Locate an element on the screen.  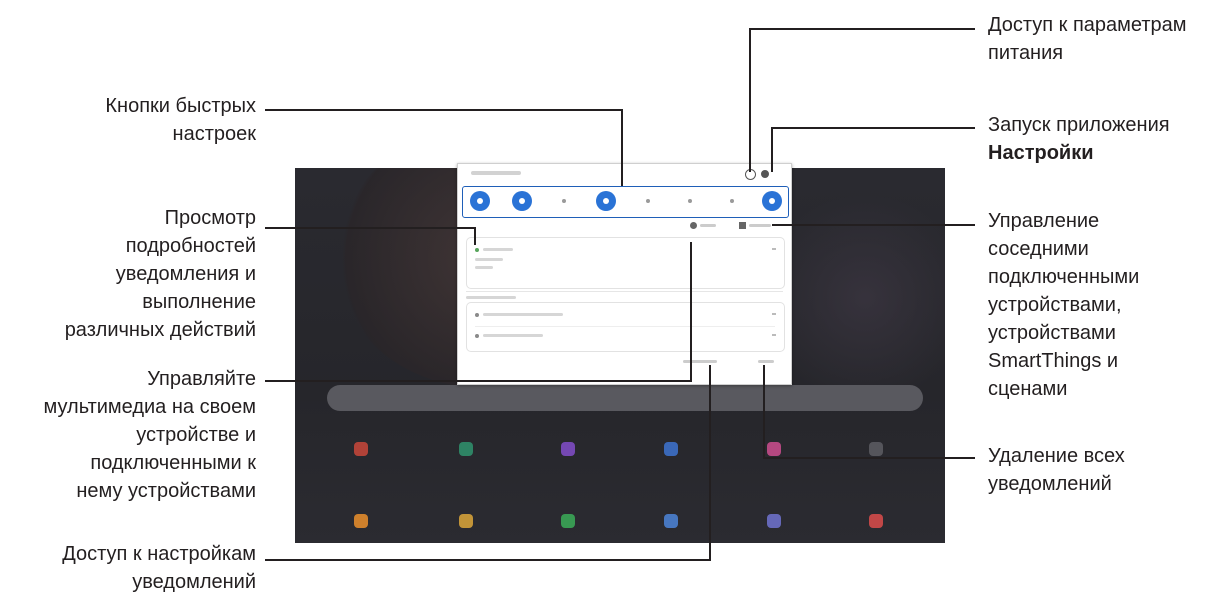
notification-settings-button is located at coordinates (700, 361).